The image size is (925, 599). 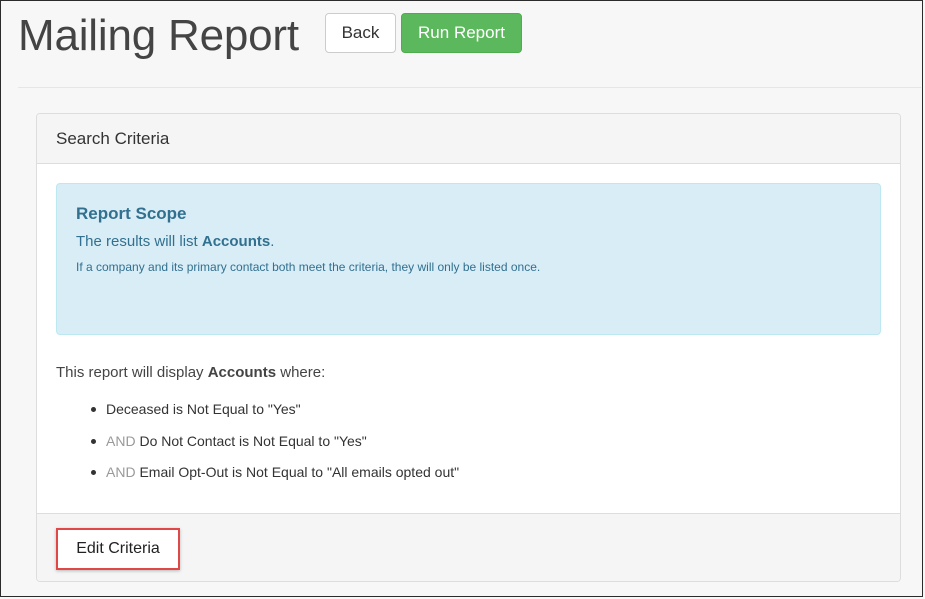 I want to click on criteria-text: Deceased is Not Equal to "Yes", so click(x=203, y=409).